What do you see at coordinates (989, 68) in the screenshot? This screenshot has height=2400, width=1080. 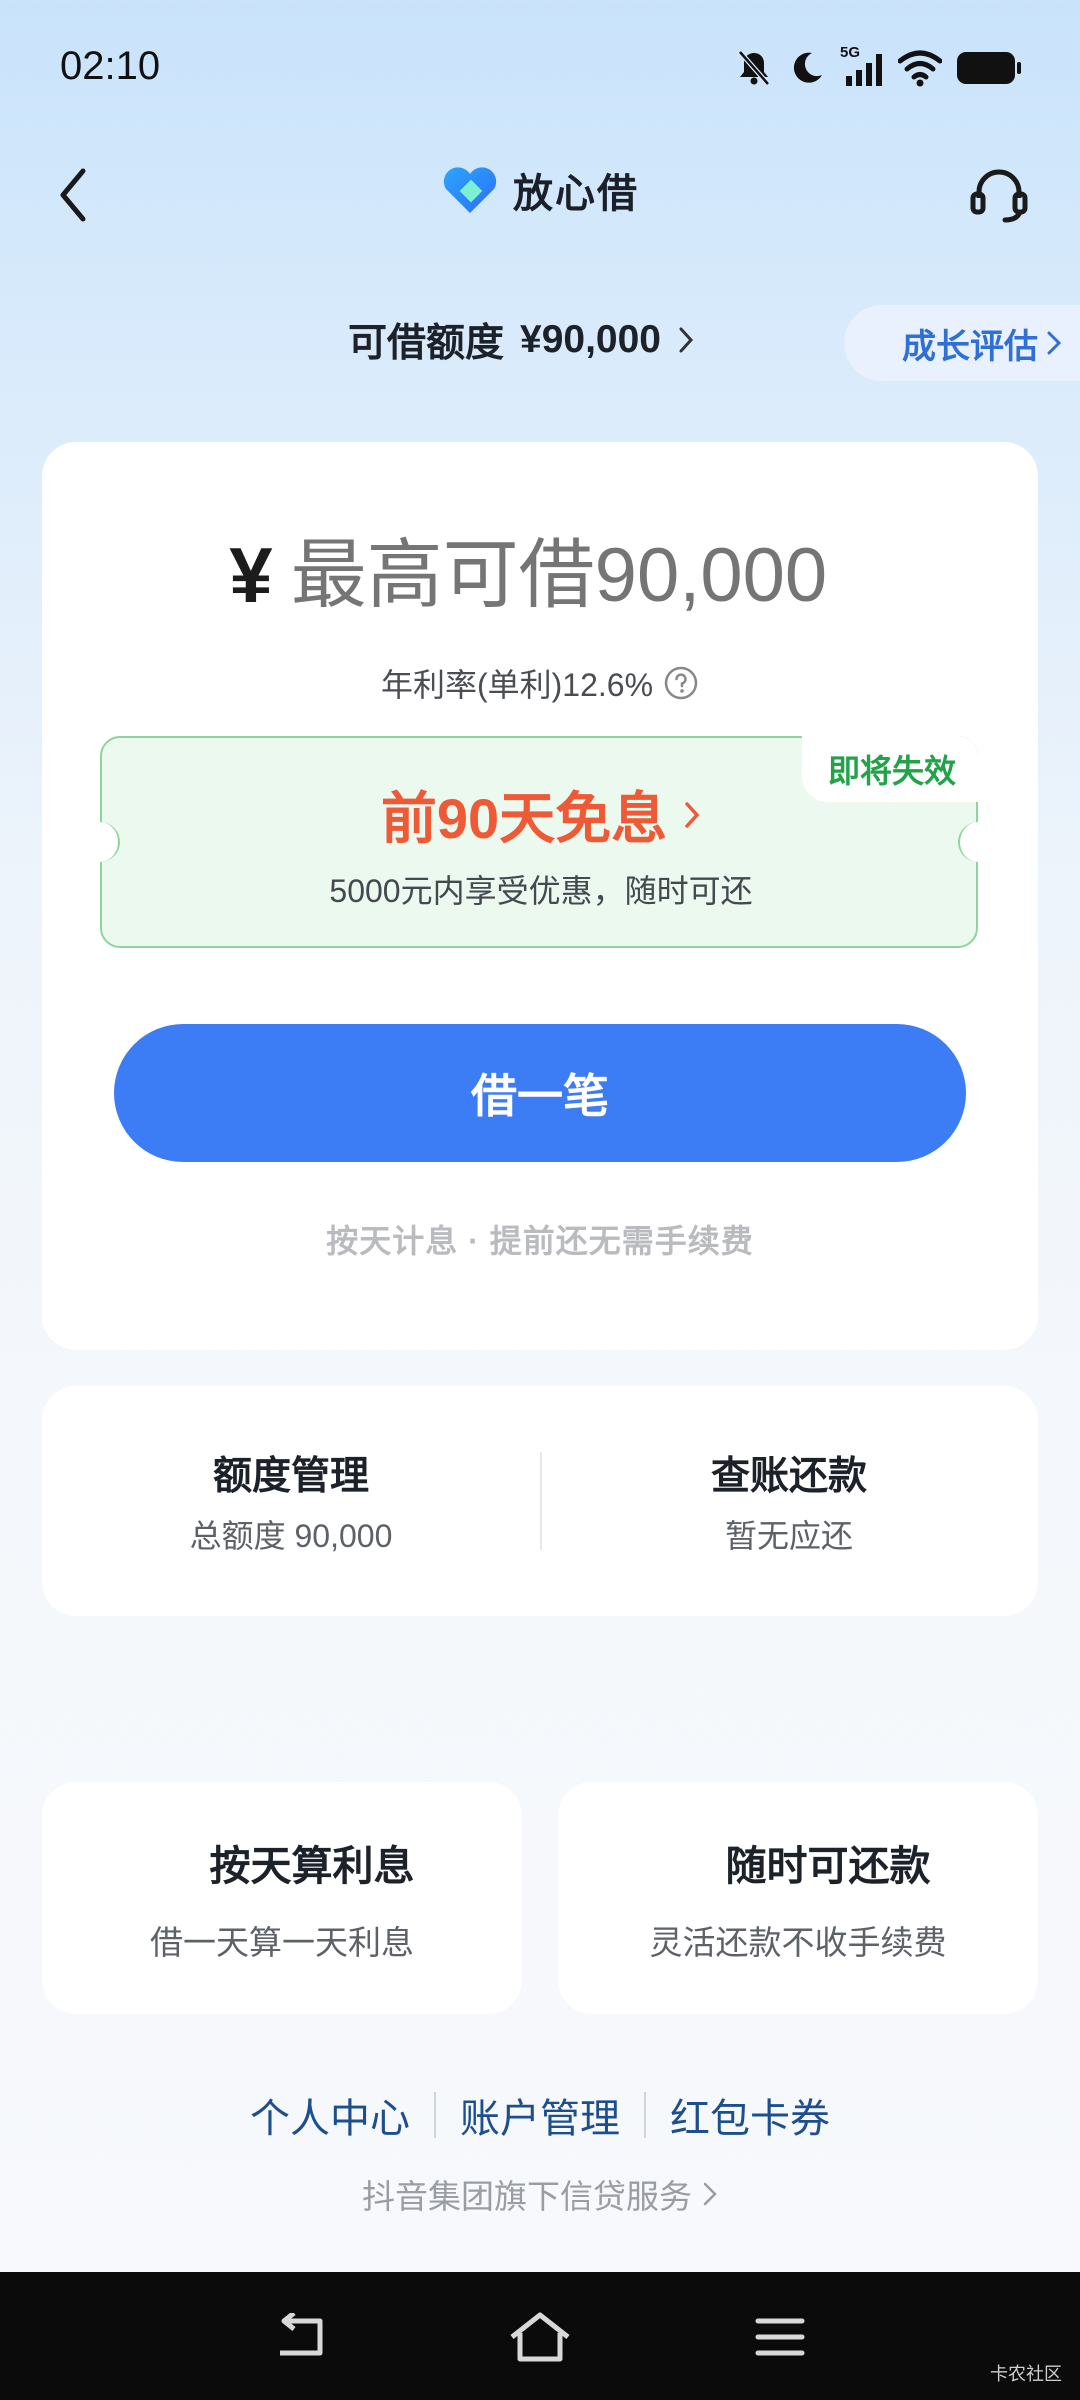 I see `battery-icon` at bounding box center [989, 68].